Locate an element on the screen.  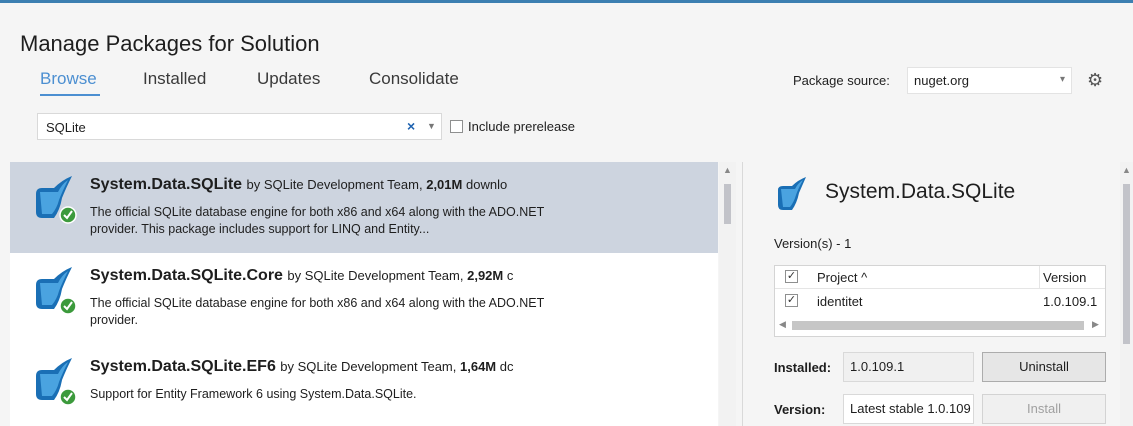
versions-label: Version(s) - 1 is located at coordinates (813, 243).